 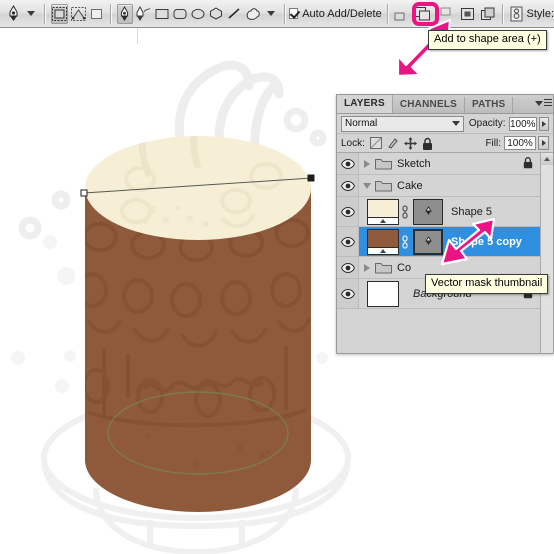 What do you see at coordinates (361, 123) in the screenshot?
I see `blend-mode-value: Normal` at bounding box center [361, 123].